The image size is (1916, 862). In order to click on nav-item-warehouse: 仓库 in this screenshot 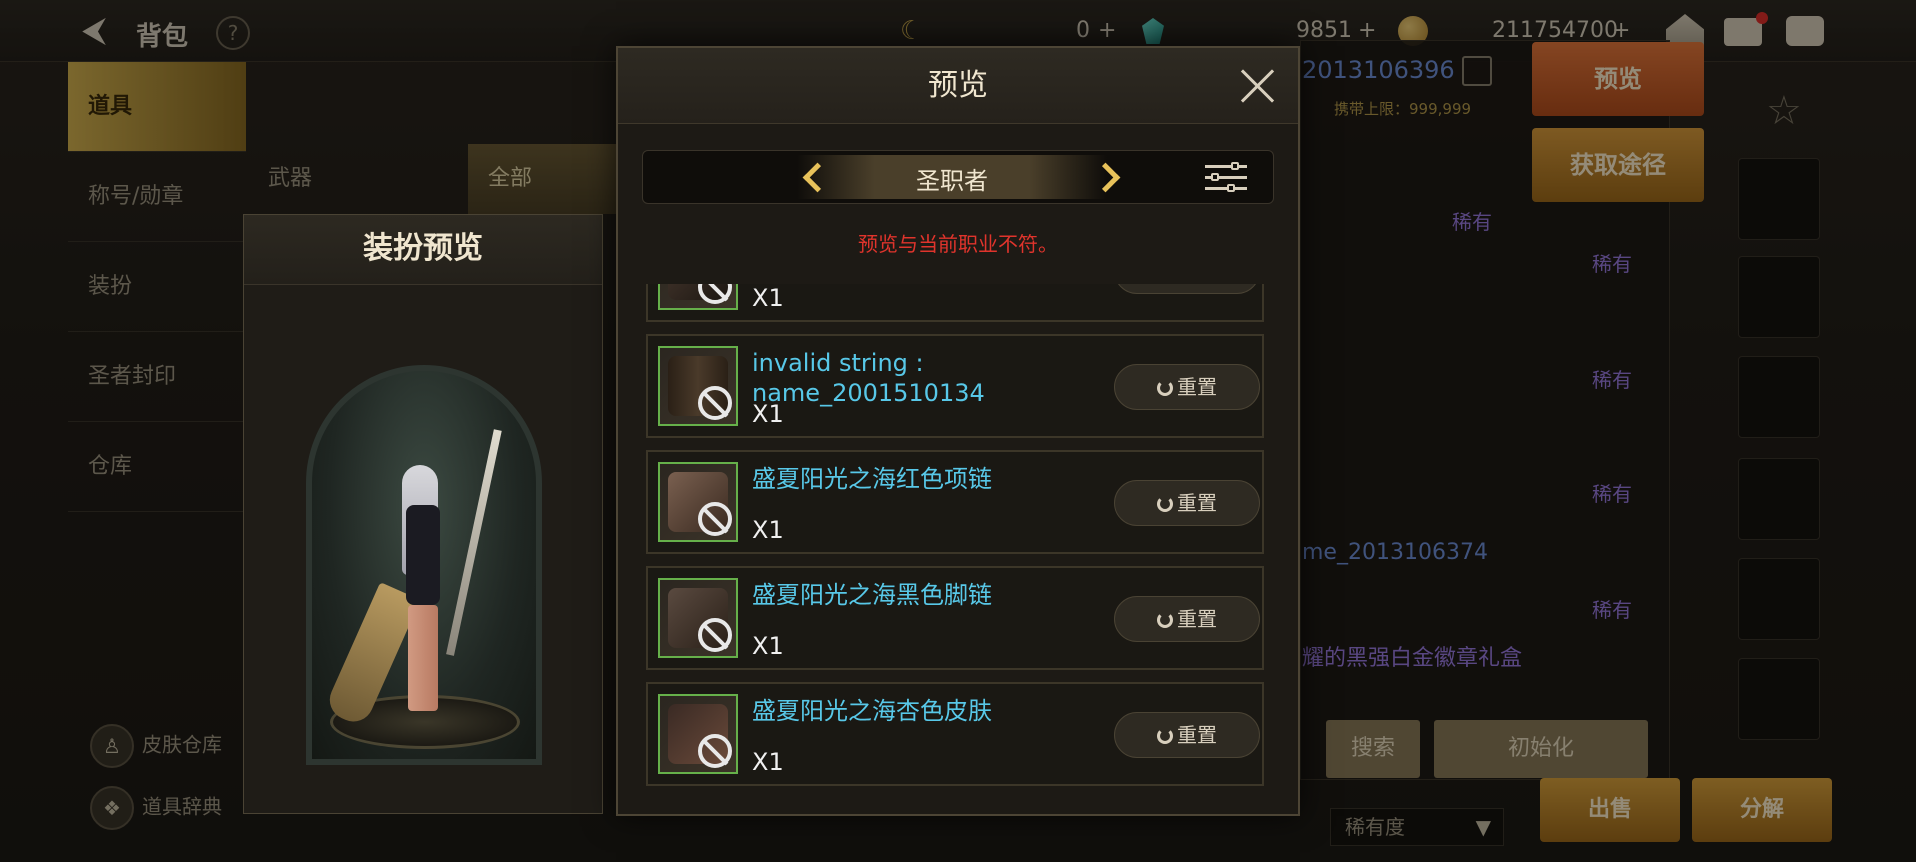, I will do `click(157, 467)`.